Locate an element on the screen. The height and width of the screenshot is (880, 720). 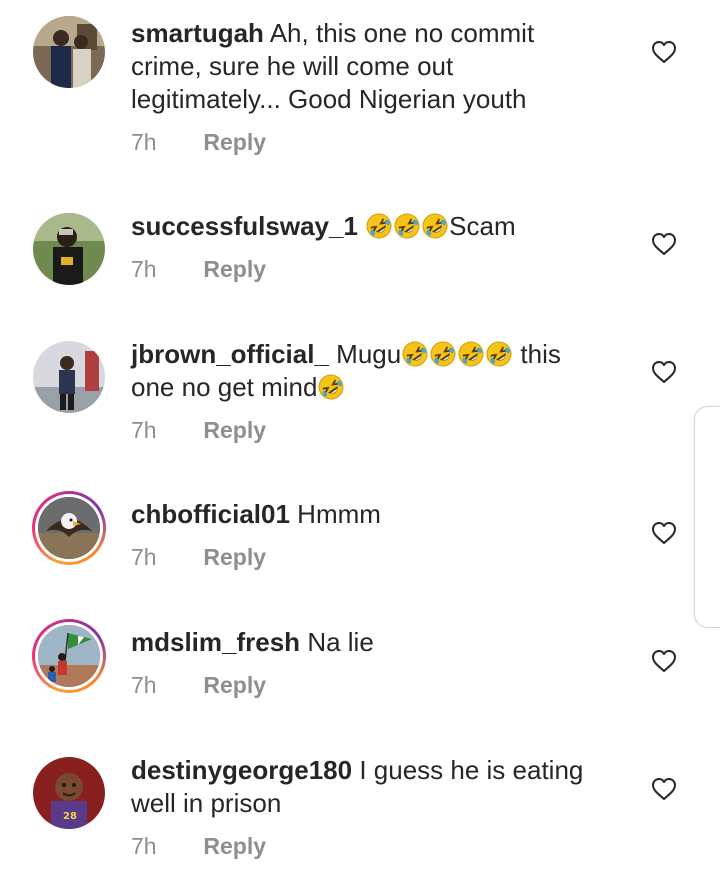
comment-text: chbofficial01 Hmmm is located at coordinates (366, 514).